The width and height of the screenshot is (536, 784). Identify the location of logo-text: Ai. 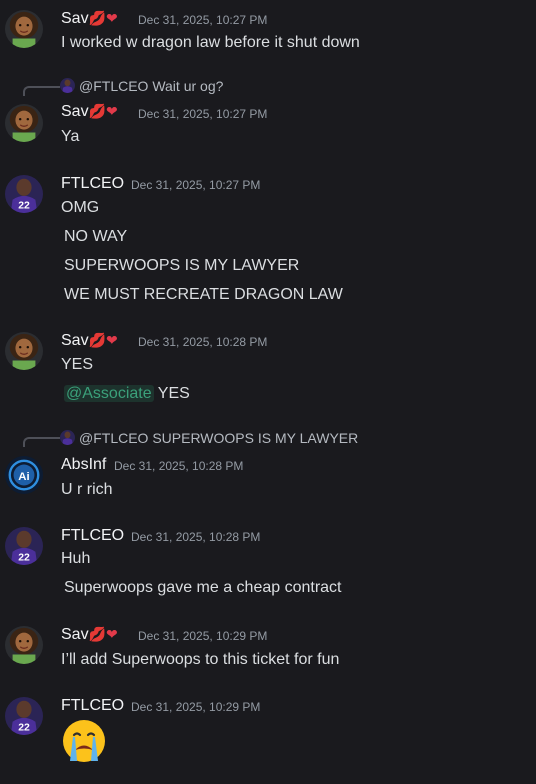
(23, 477).